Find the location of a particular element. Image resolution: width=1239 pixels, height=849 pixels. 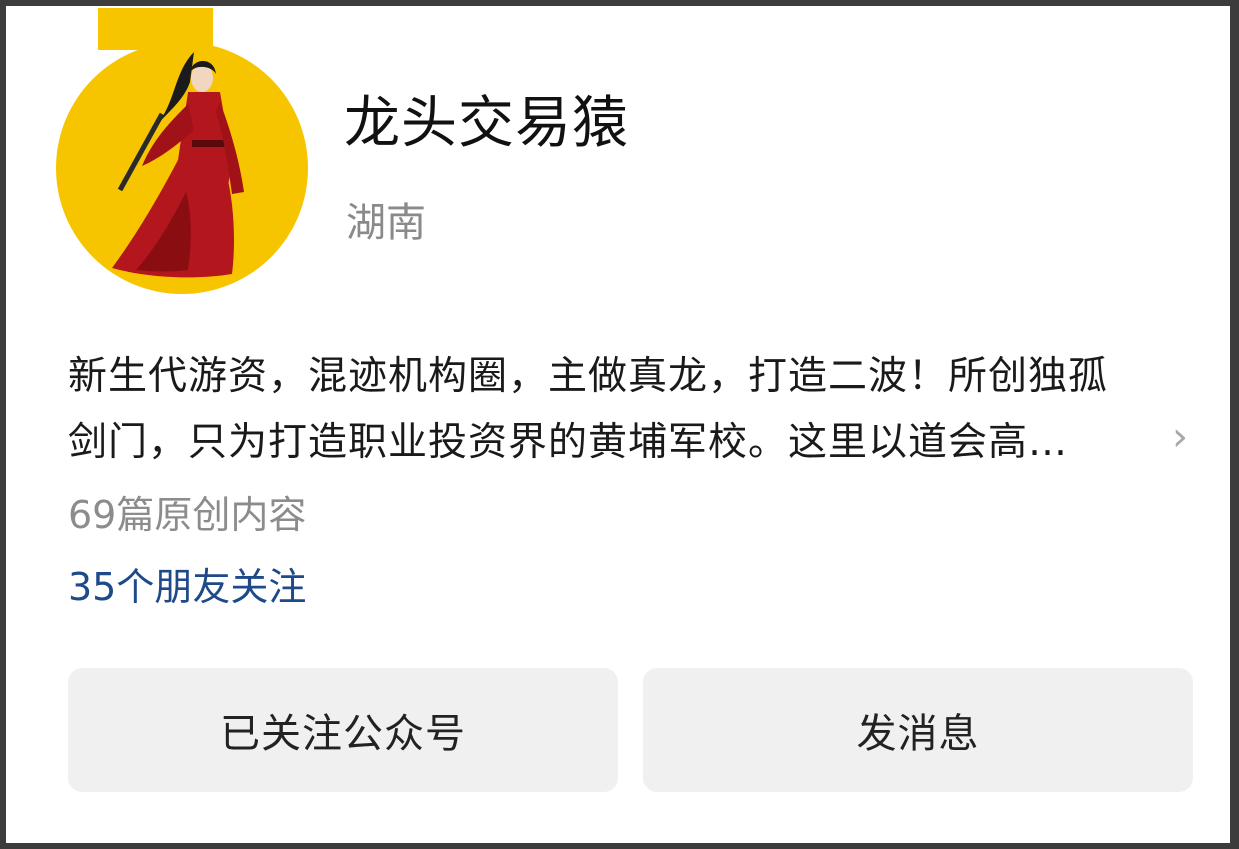

account-location: 湖南 is located at coordinates (386, 223).